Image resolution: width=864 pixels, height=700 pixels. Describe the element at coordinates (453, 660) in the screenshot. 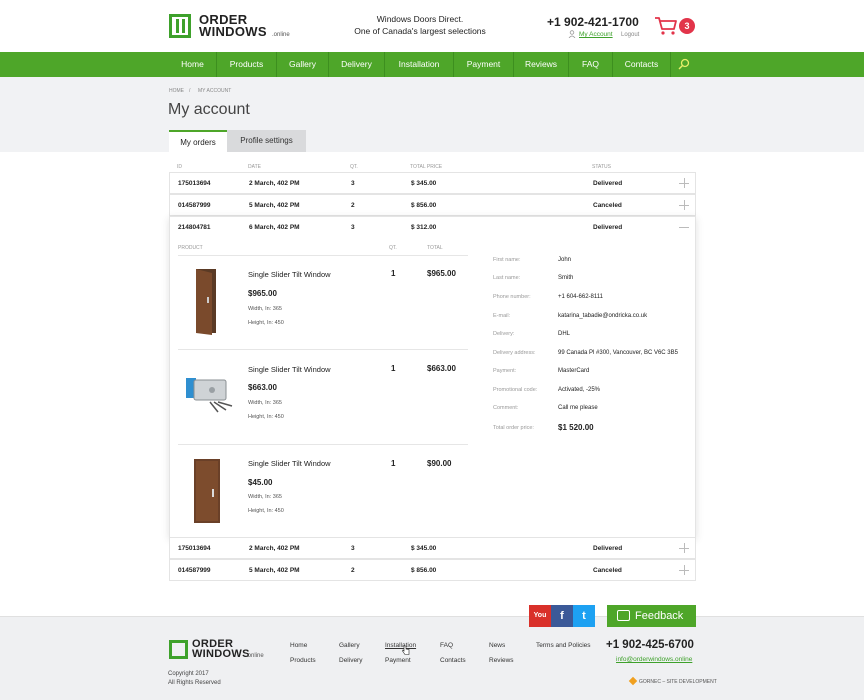

I see `footer-link-contacts: Contacts` at that location.